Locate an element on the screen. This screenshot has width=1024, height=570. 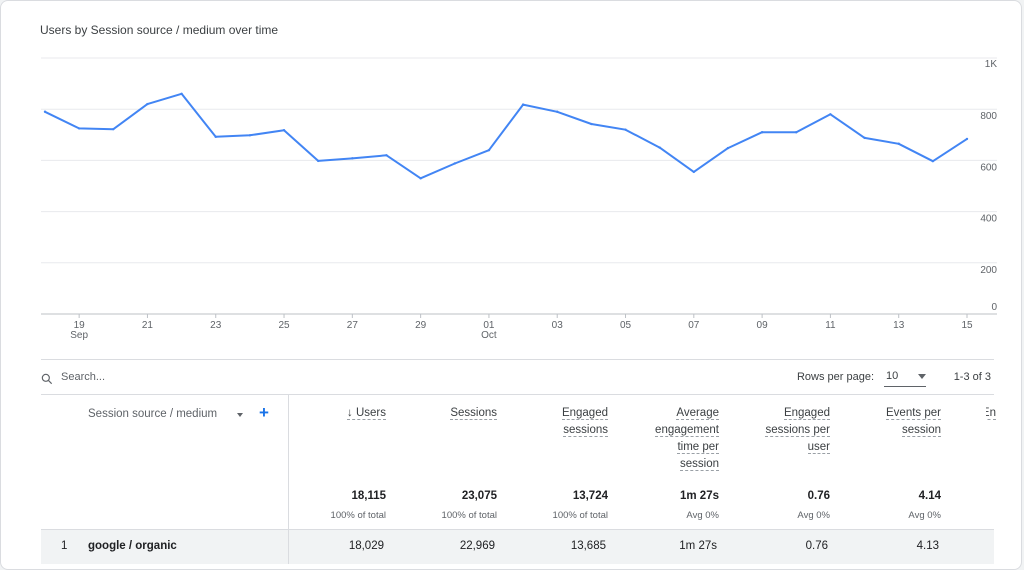
metric-column-4: Engaged sessions per user 0.76 Avg 0% is located at coordinates (770, 460).